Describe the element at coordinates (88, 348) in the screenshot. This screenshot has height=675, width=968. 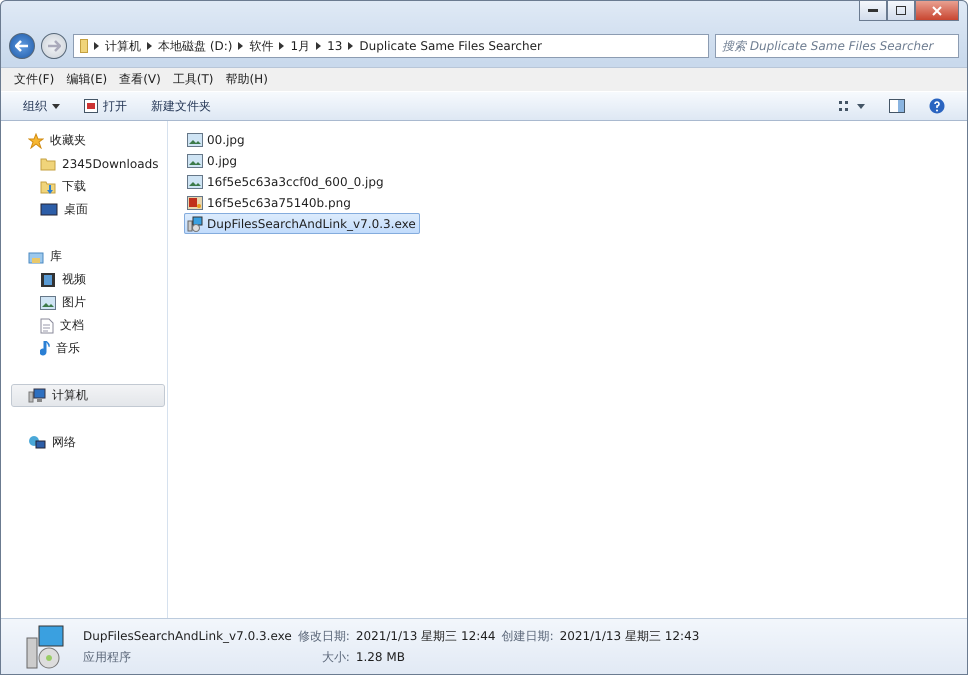
I see `sidebar-item: 音乐` at that location.